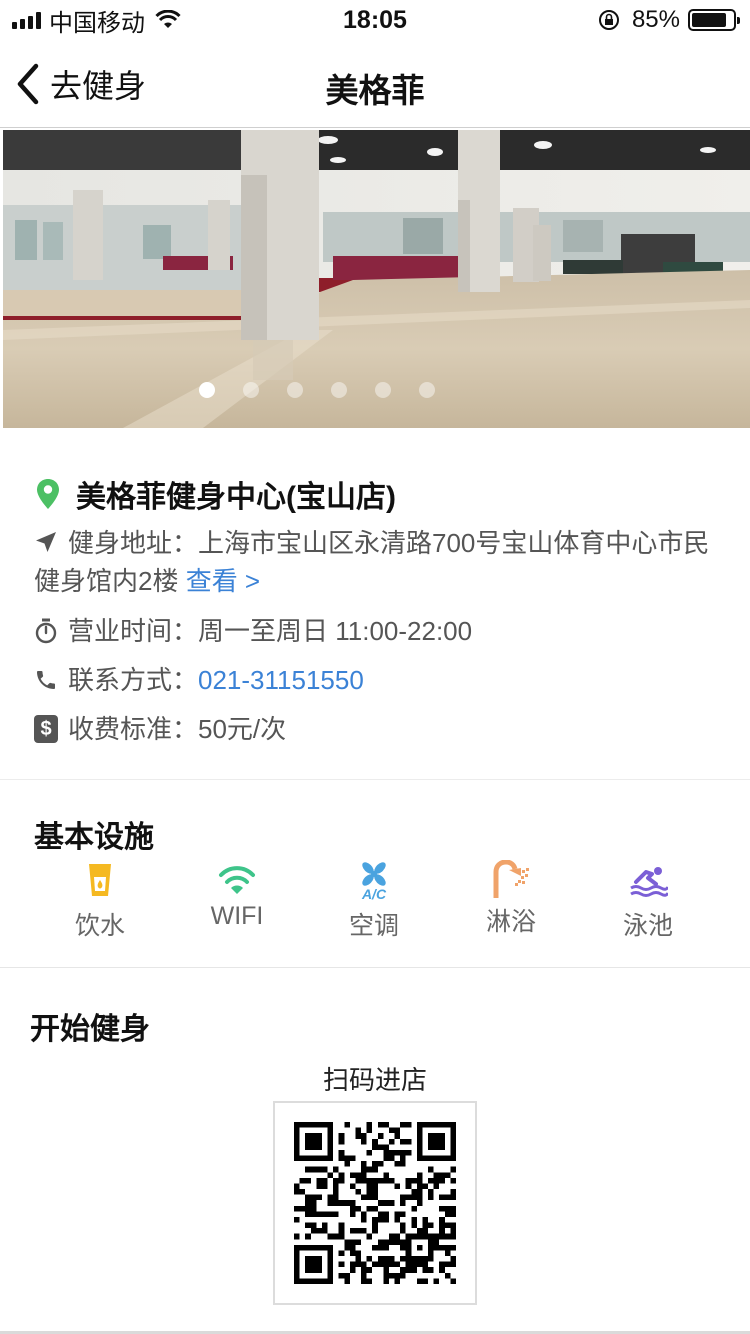 This screenshot has height=1334, width=750. What do you see at coordinates (100, 901) in the screenshot?
I see `facility-drinking-water: 饮水` at bounding box center [100, 901].